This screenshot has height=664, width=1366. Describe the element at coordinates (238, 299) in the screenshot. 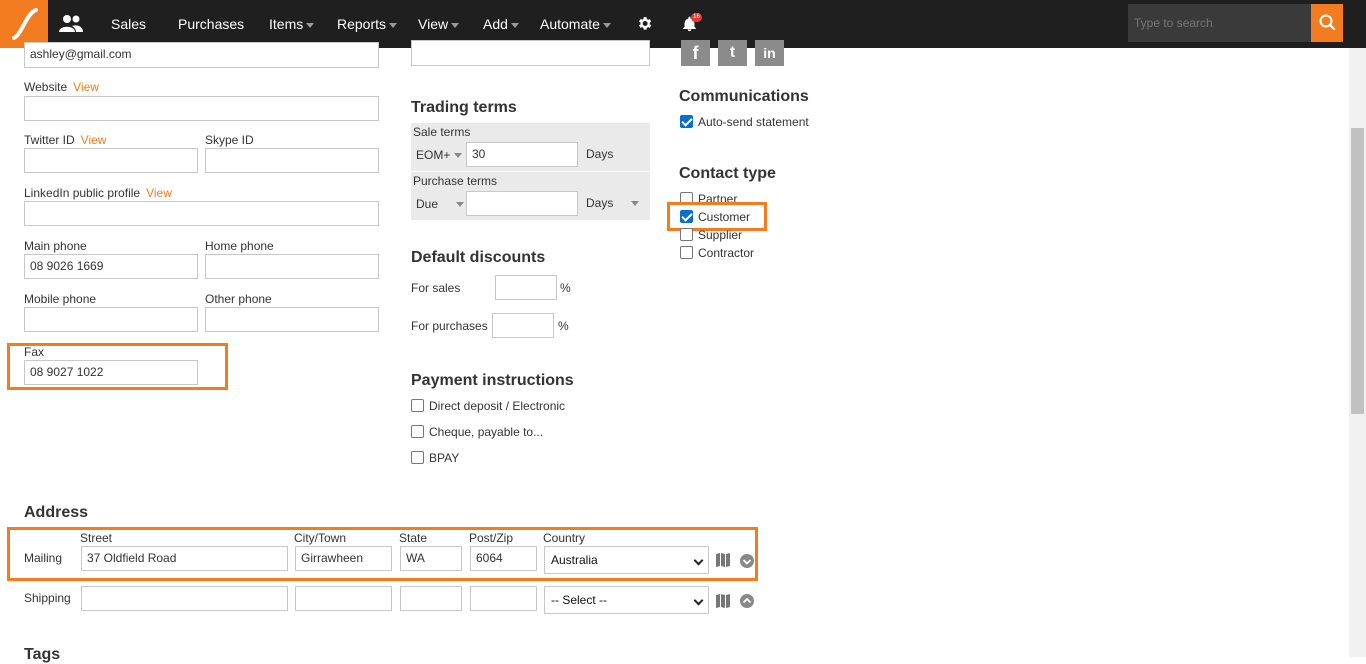

I see `other-phone-label: Other phone` at that location.